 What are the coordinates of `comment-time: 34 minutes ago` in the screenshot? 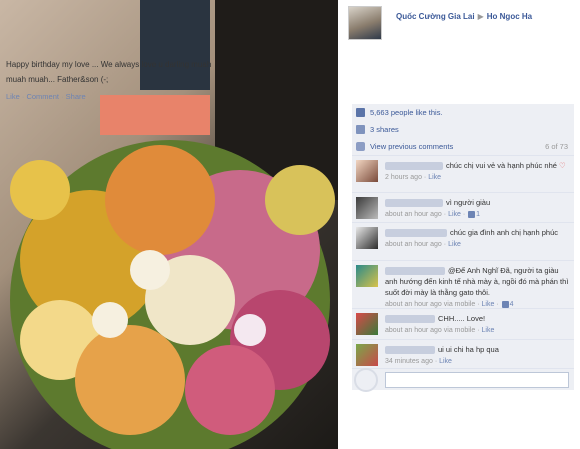 It's located at (409, 361).